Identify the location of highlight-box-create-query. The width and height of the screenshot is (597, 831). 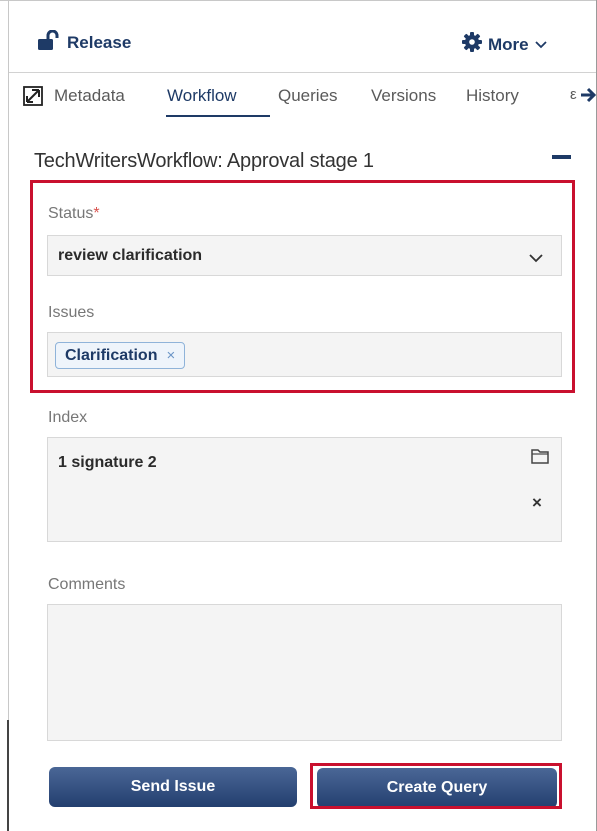
(436, 786).